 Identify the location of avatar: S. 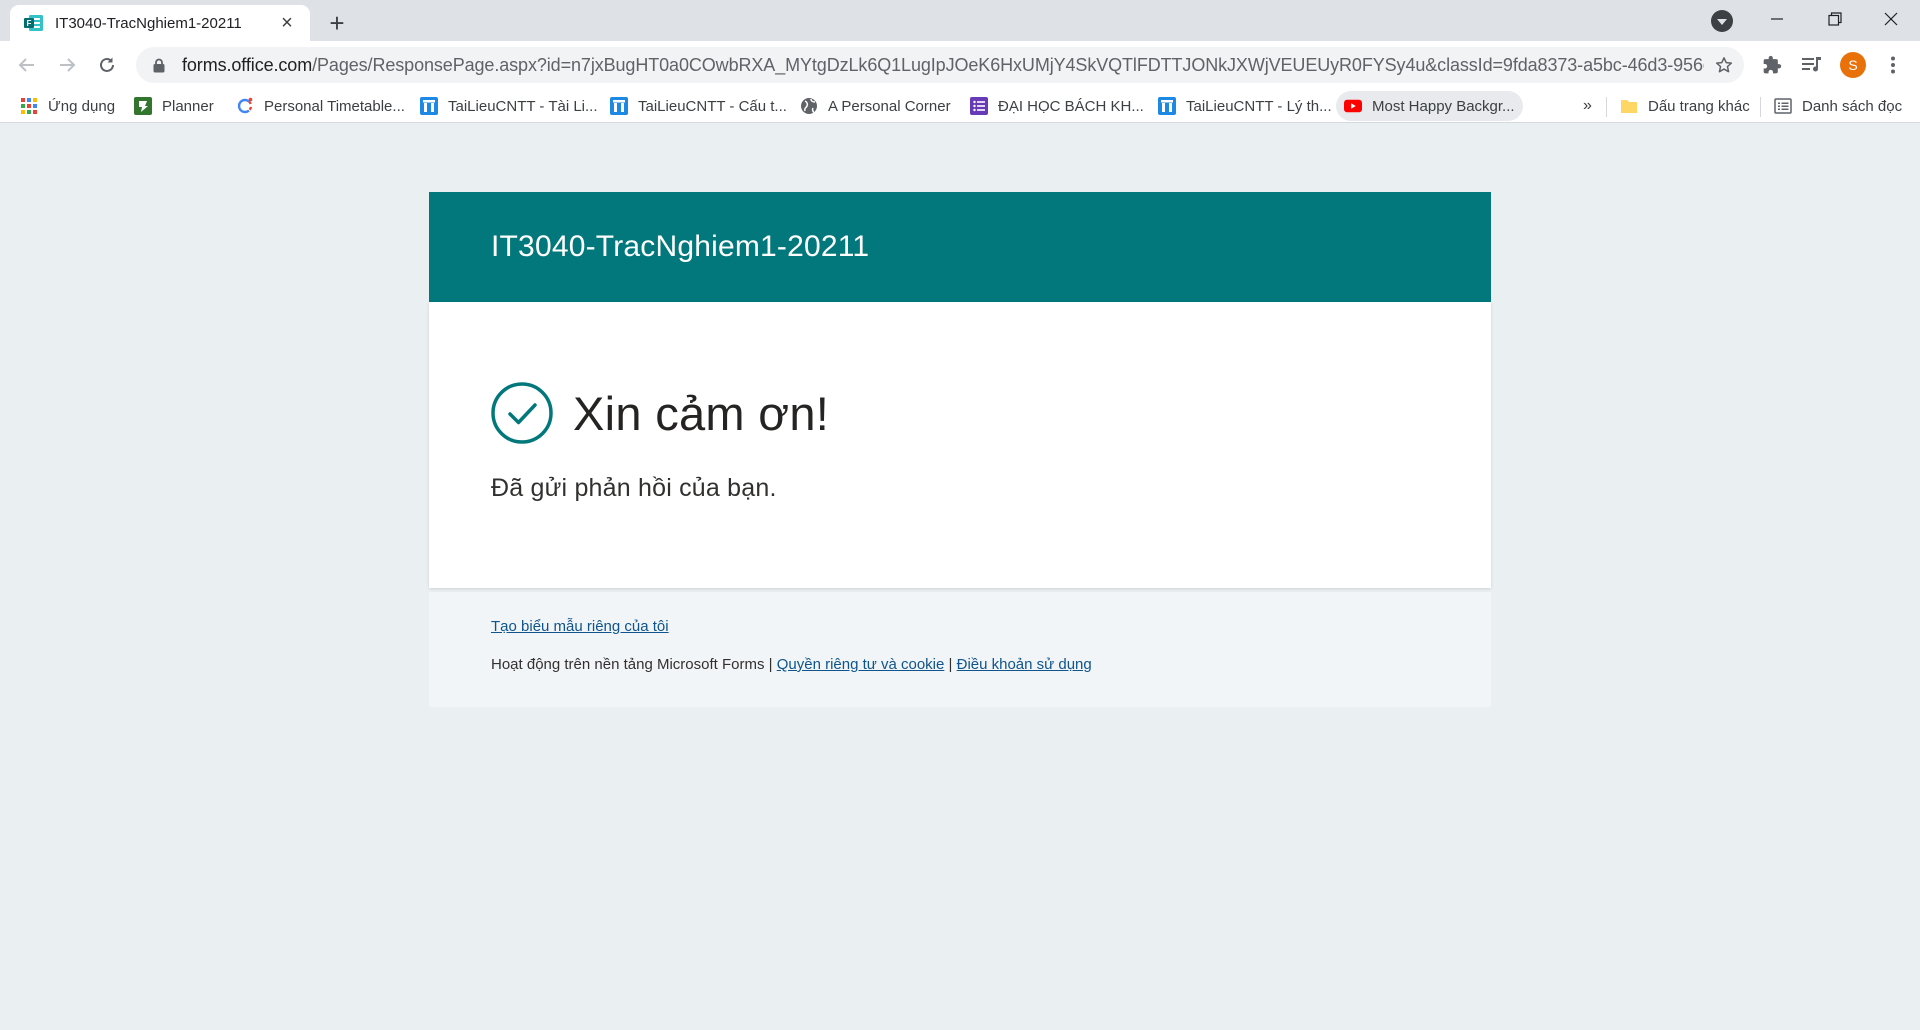
(1853, 65).